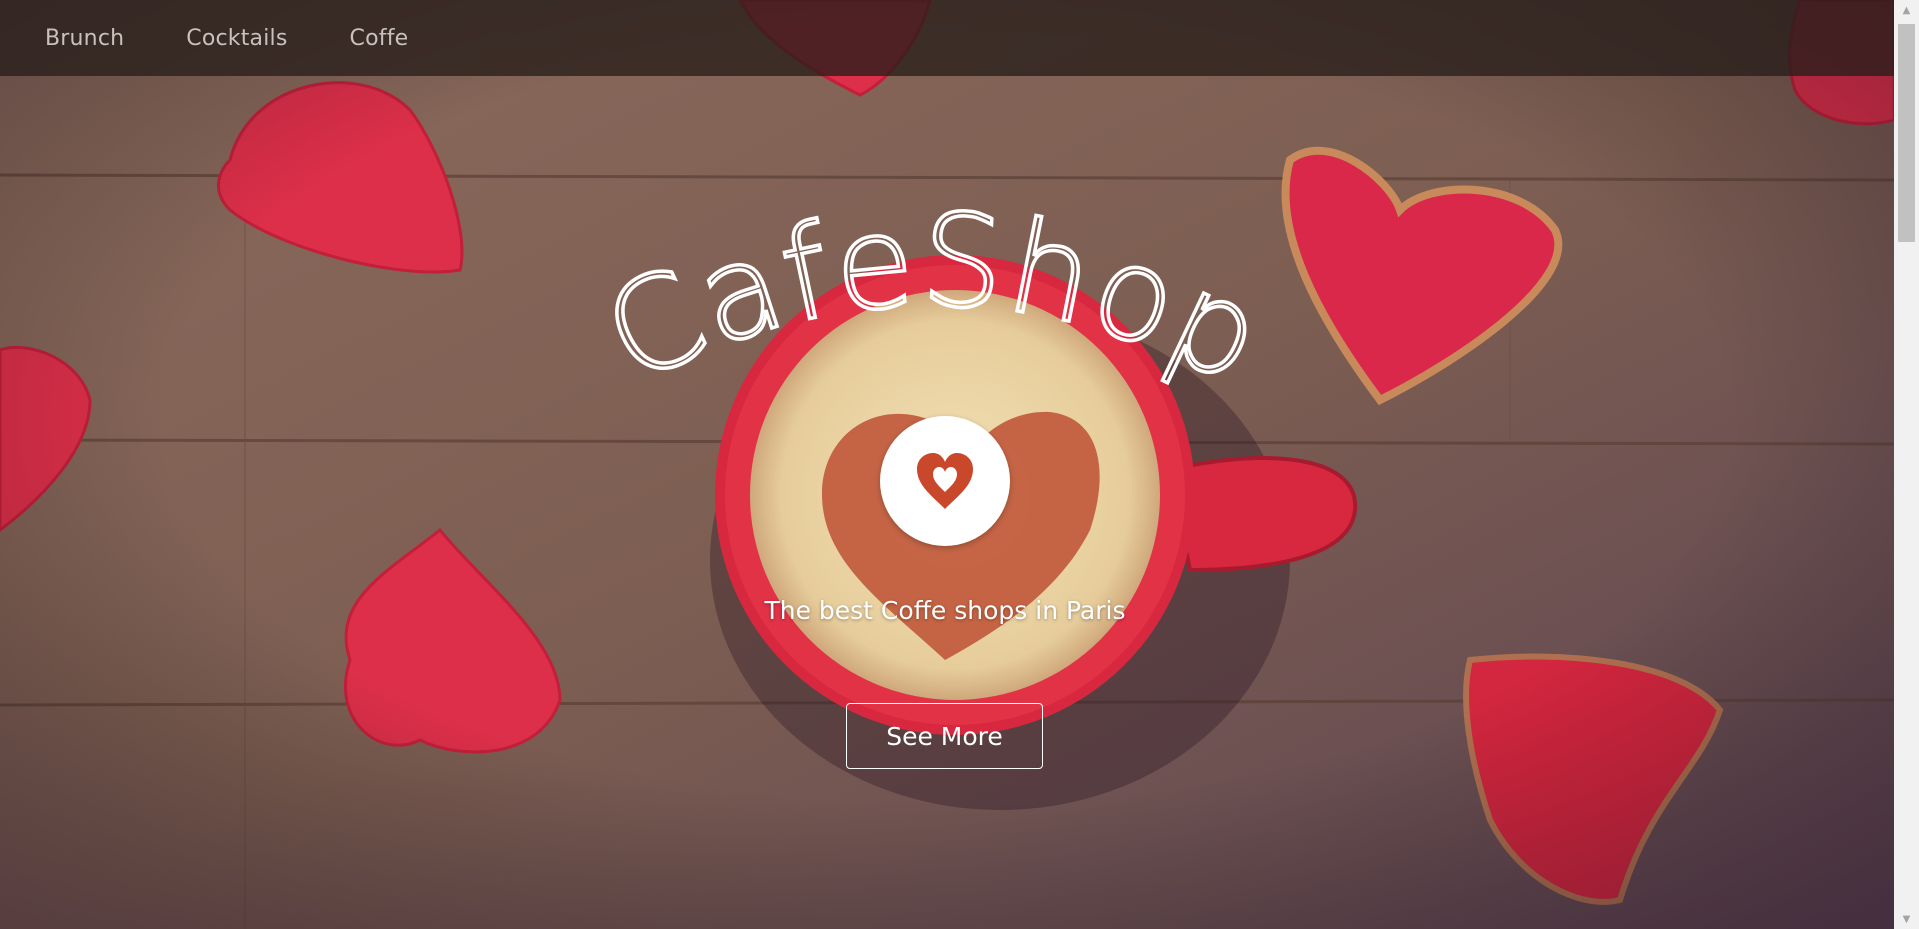  What do you see at coordinates (84, 38) in the screenshot?
I see `nav-link-brunch: Brunch` at bounding box center [84, 38].